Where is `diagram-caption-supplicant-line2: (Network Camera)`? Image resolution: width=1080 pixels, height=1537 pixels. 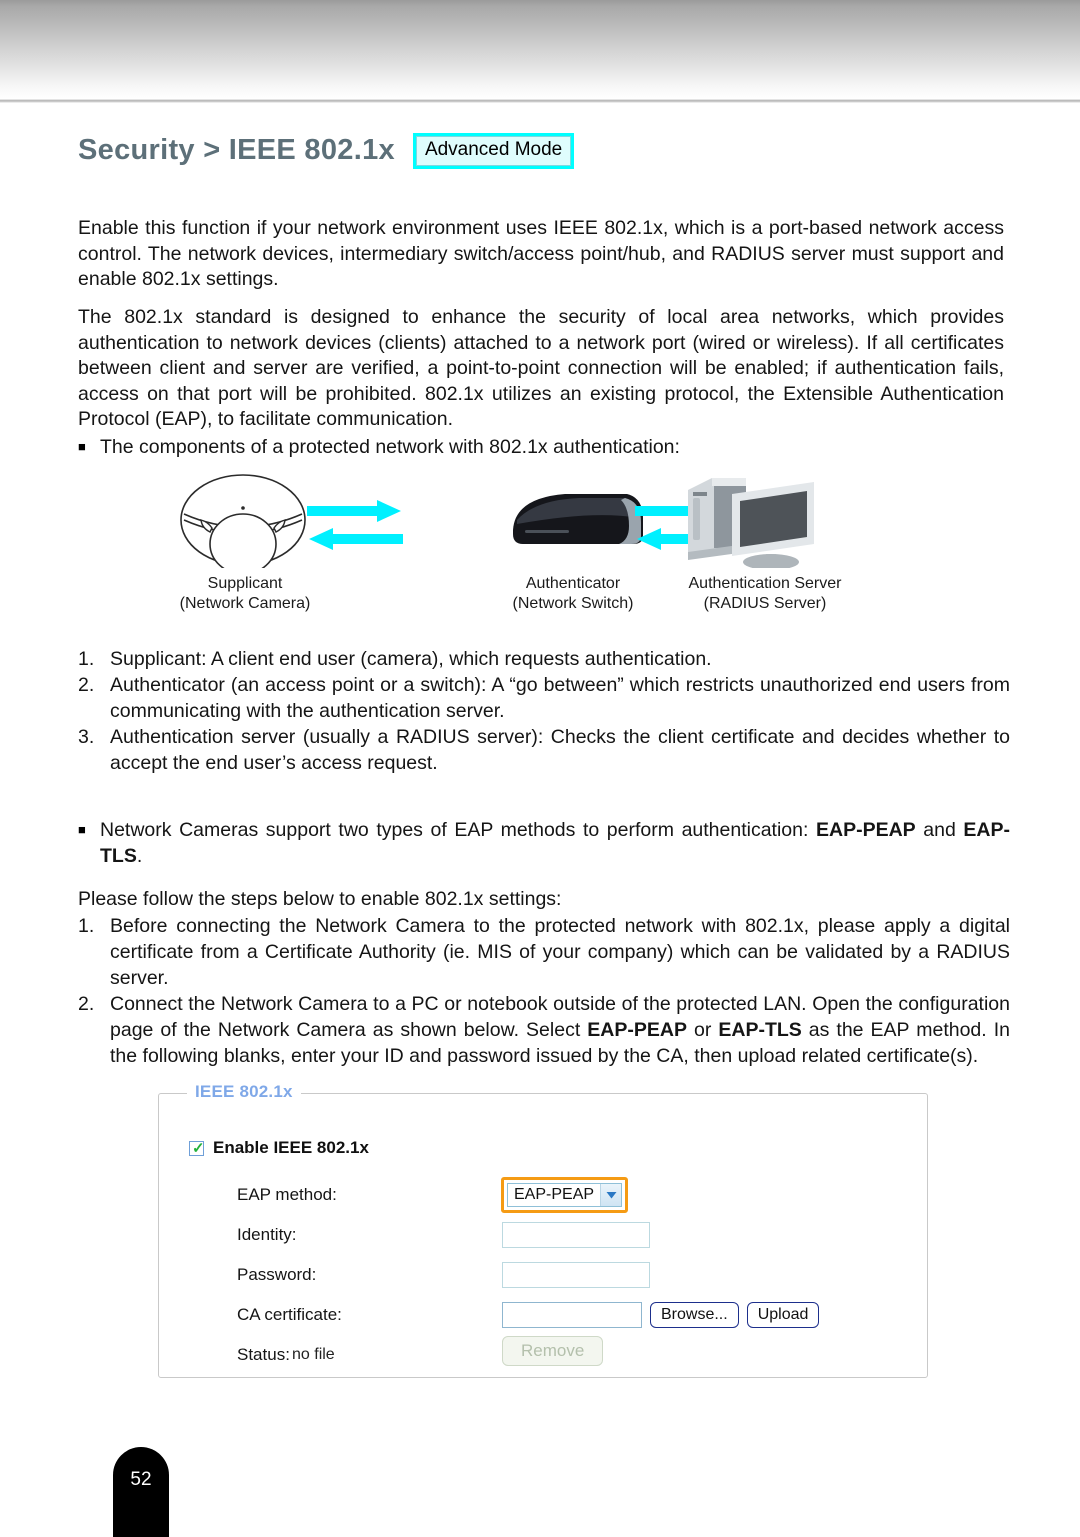
diagram-caption-supplicant-line2: (Network Camera) is located at coordinates (245, 603).